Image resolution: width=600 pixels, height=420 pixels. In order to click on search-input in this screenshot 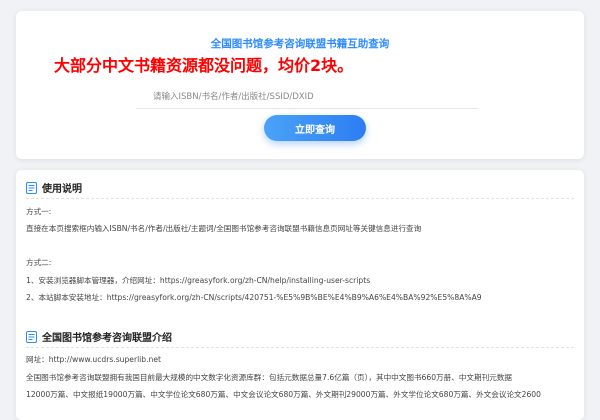, I will do `click(307, 97)`.